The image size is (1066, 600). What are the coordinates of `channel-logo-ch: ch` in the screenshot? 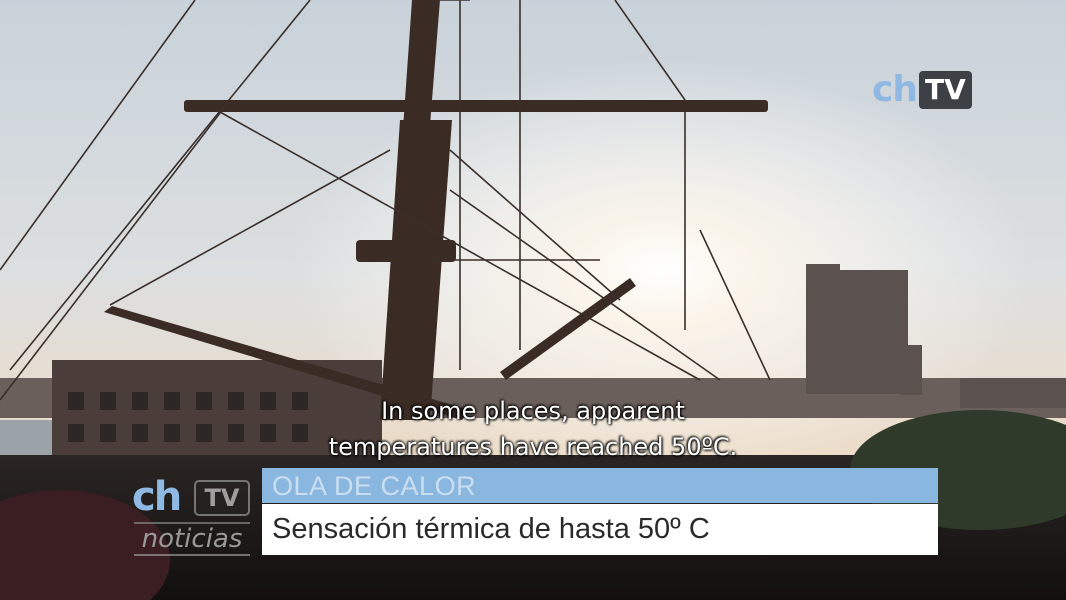 It's located at (895, 89).